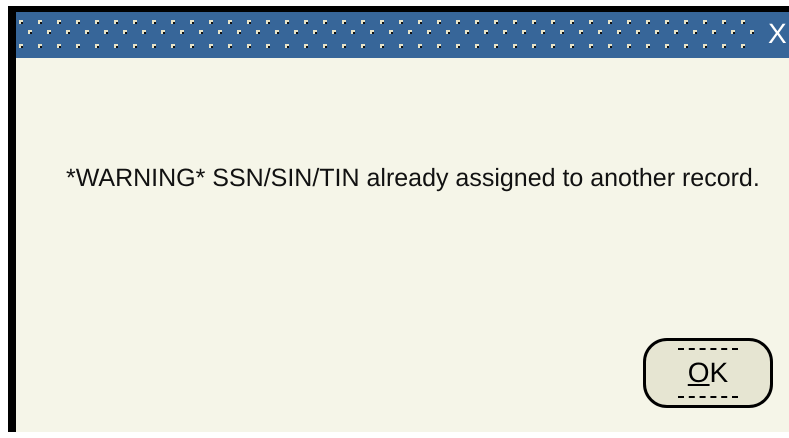 This screenshot has height=438, width=789. I want to click on warning-message: *WARNING* SSN/SIN/TIN already assigned to another record., so click(413, 178).